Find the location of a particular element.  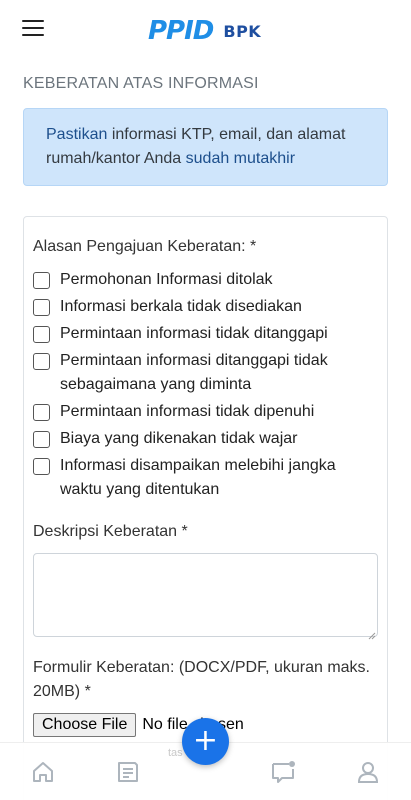

reason-option: Permintaan informasi tidak dipenuhi is located at coordinates (205, 412).